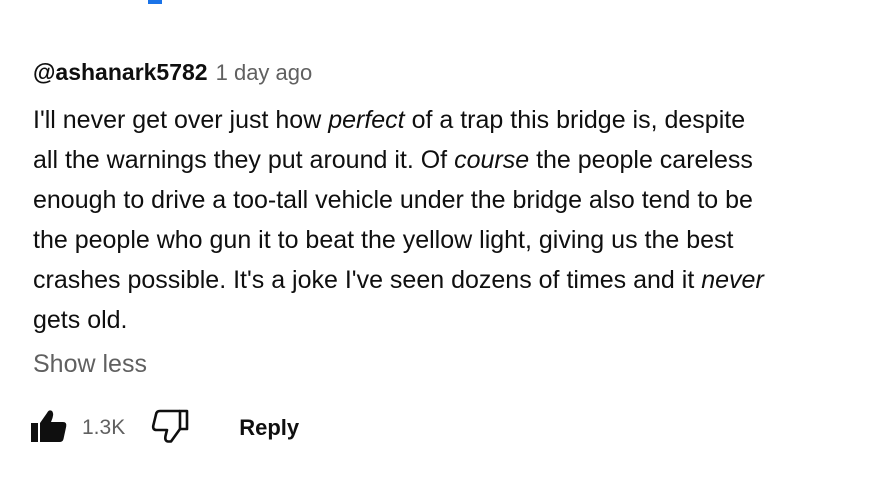 Image resolution: width=888 pixels, height=480 pixels. I want to click on reply-button: Reply, so click(269, 428).